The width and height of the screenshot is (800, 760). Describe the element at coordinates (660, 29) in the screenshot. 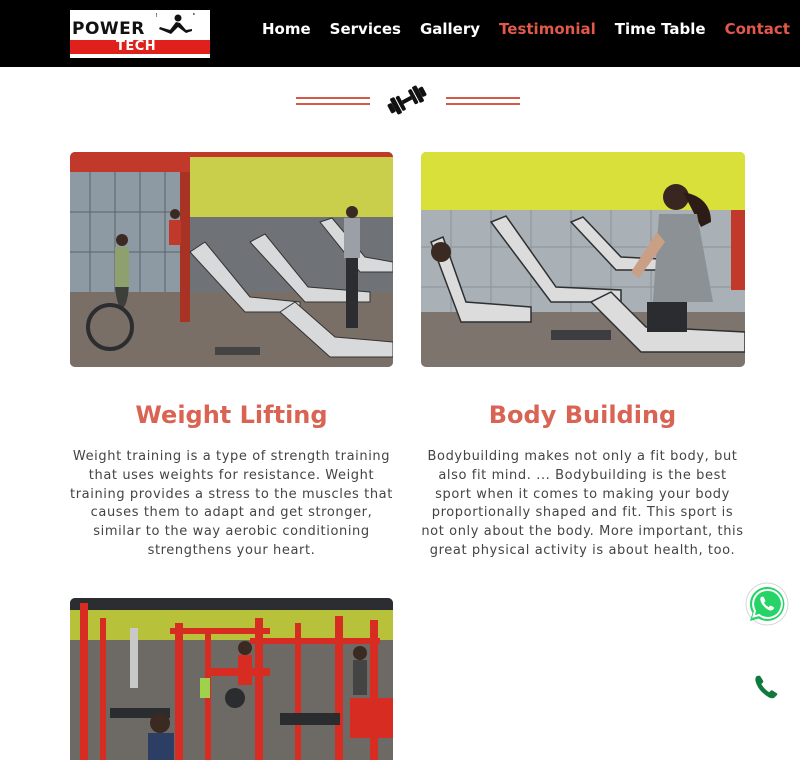

I see `nav-time-table: Time Table` at that location.